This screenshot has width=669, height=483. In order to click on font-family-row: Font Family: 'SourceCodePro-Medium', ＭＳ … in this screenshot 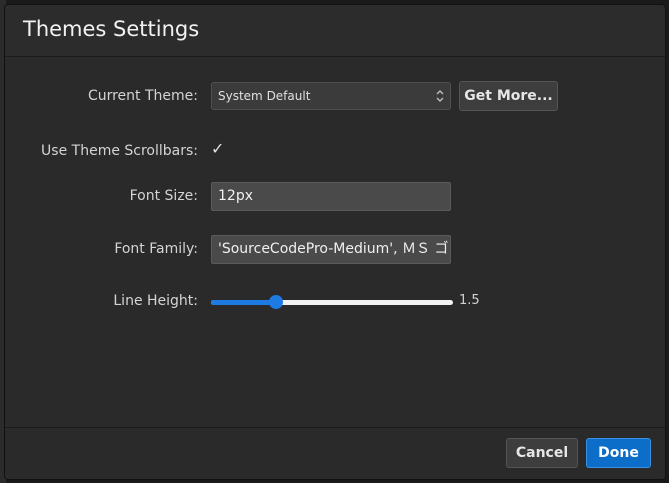, I will do `click(335, 250)`.